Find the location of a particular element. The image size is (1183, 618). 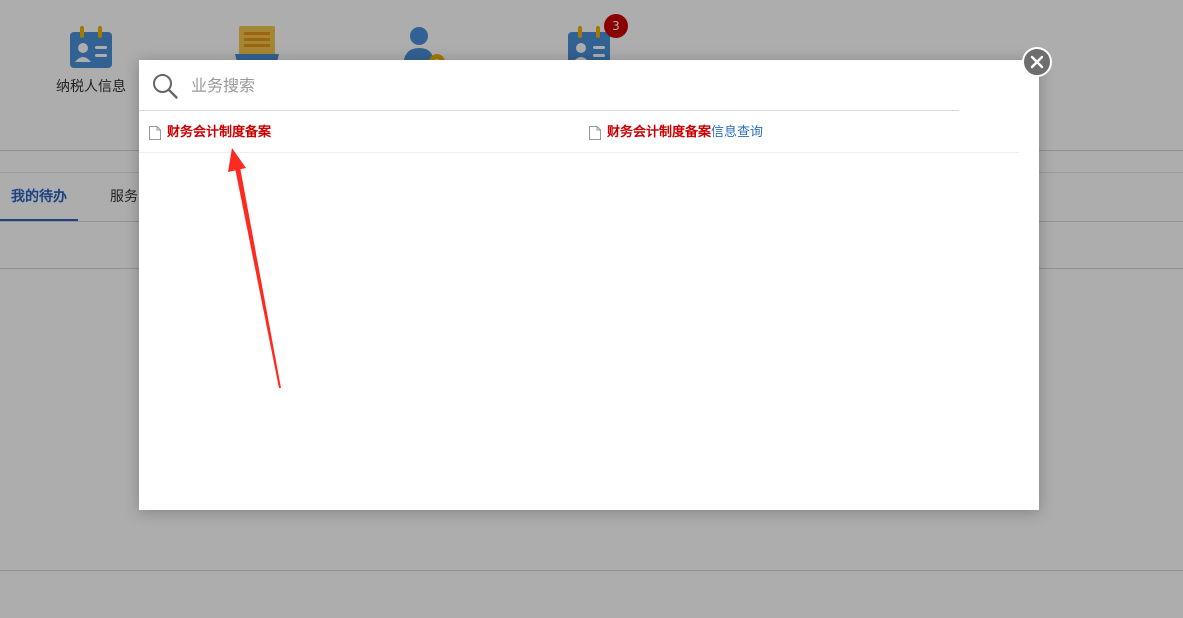

search-icon is located at coordinates (165, 86).